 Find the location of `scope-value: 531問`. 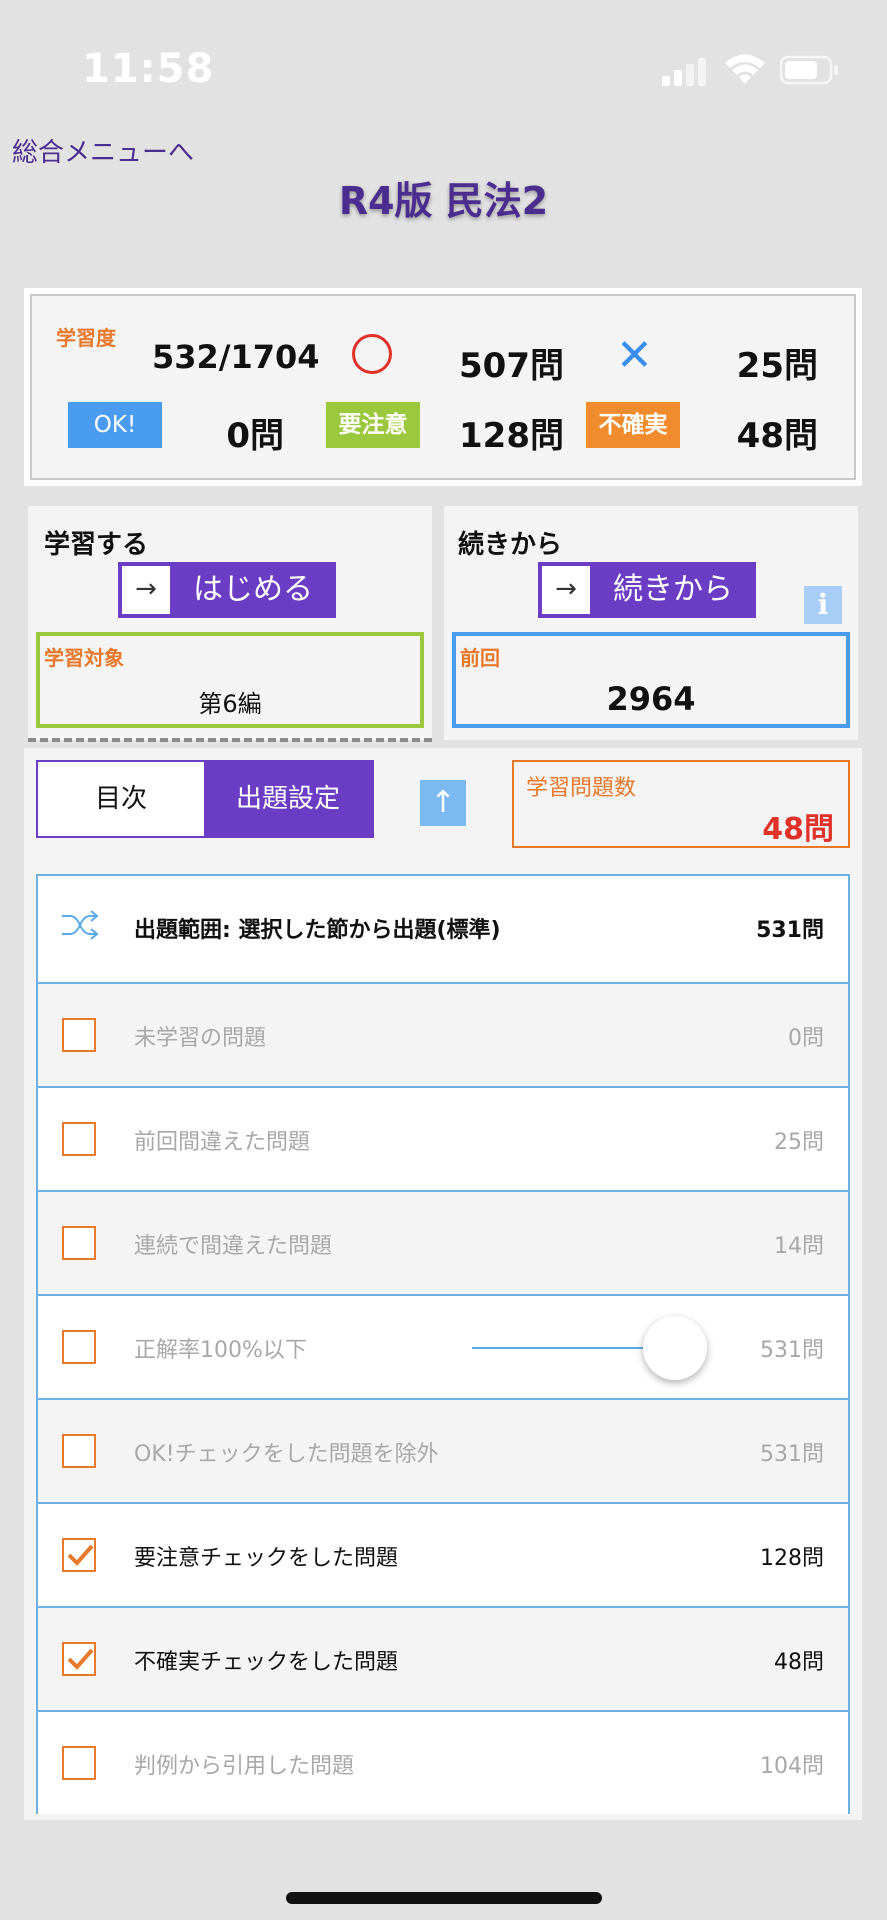

scope-value: 531問 is located at coordinates (790, 930).